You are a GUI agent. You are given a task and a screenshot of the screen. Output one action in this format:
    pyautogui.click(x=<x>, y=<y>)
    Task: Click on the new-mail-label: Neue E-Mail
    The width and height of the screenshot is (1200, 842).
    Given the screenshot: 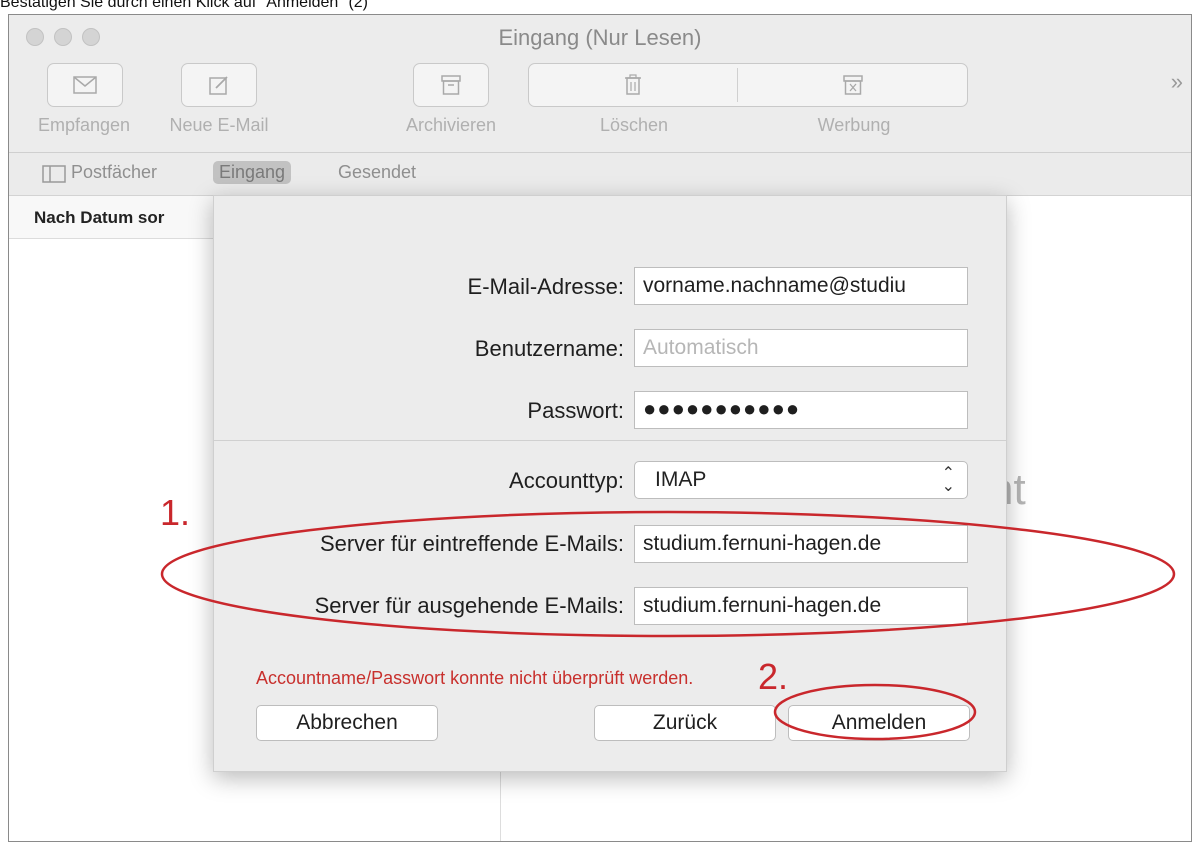 What is the action you would take?
    pyautogui.click(x=219, y=125)
    